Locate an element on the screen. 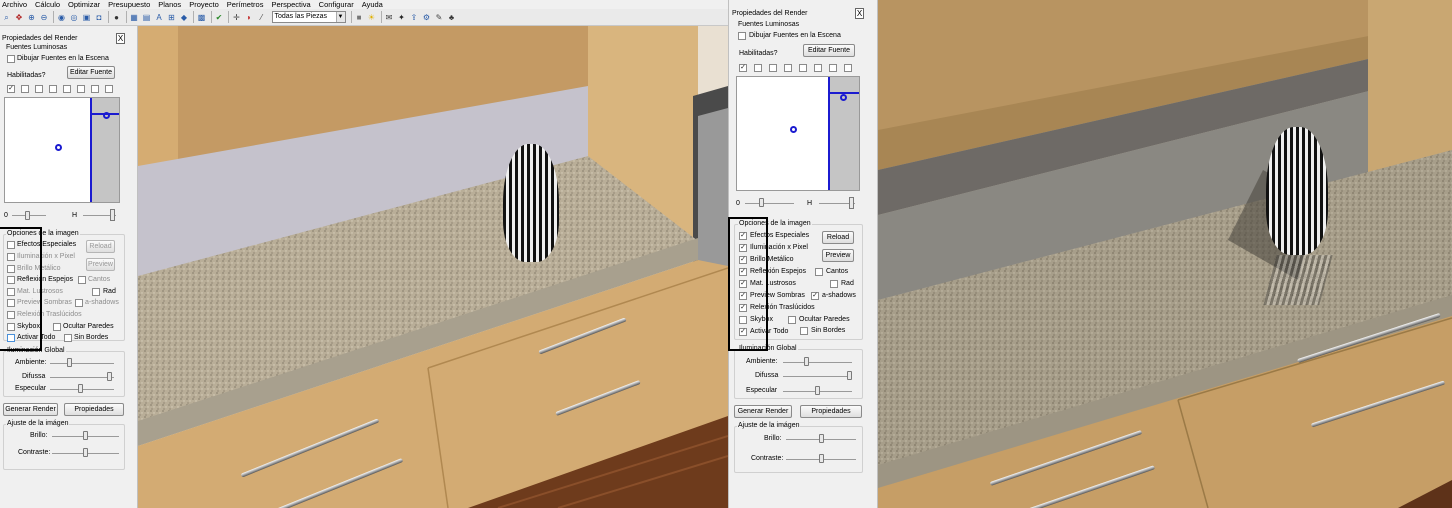 The image size is (1452, 508). menu-ayuda: Ayuda is located at coordinates (372, 4).